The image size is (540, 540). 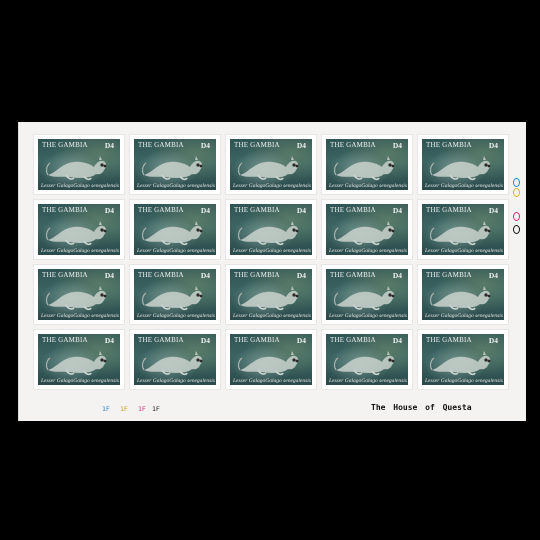 I want to click on traffic-light-yellow, so click(x=516, y=192).